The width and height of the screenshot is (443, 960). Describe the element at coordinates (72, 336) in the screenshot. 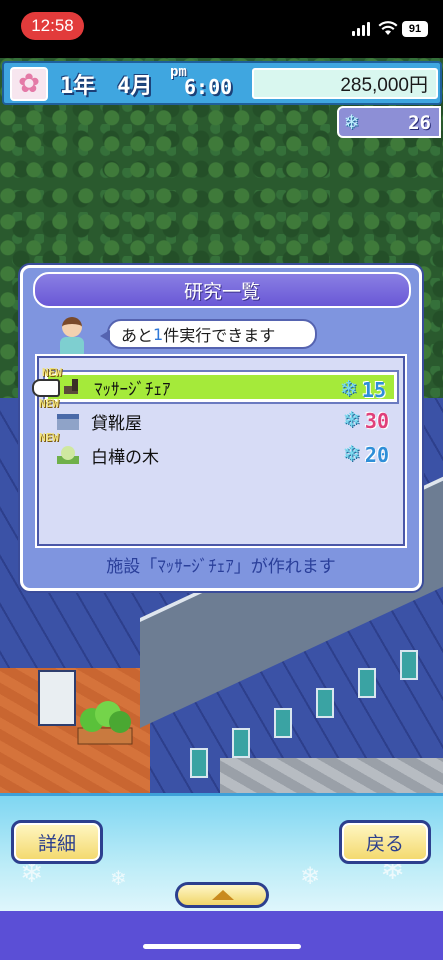

I see `assistant-avatar` at that location.